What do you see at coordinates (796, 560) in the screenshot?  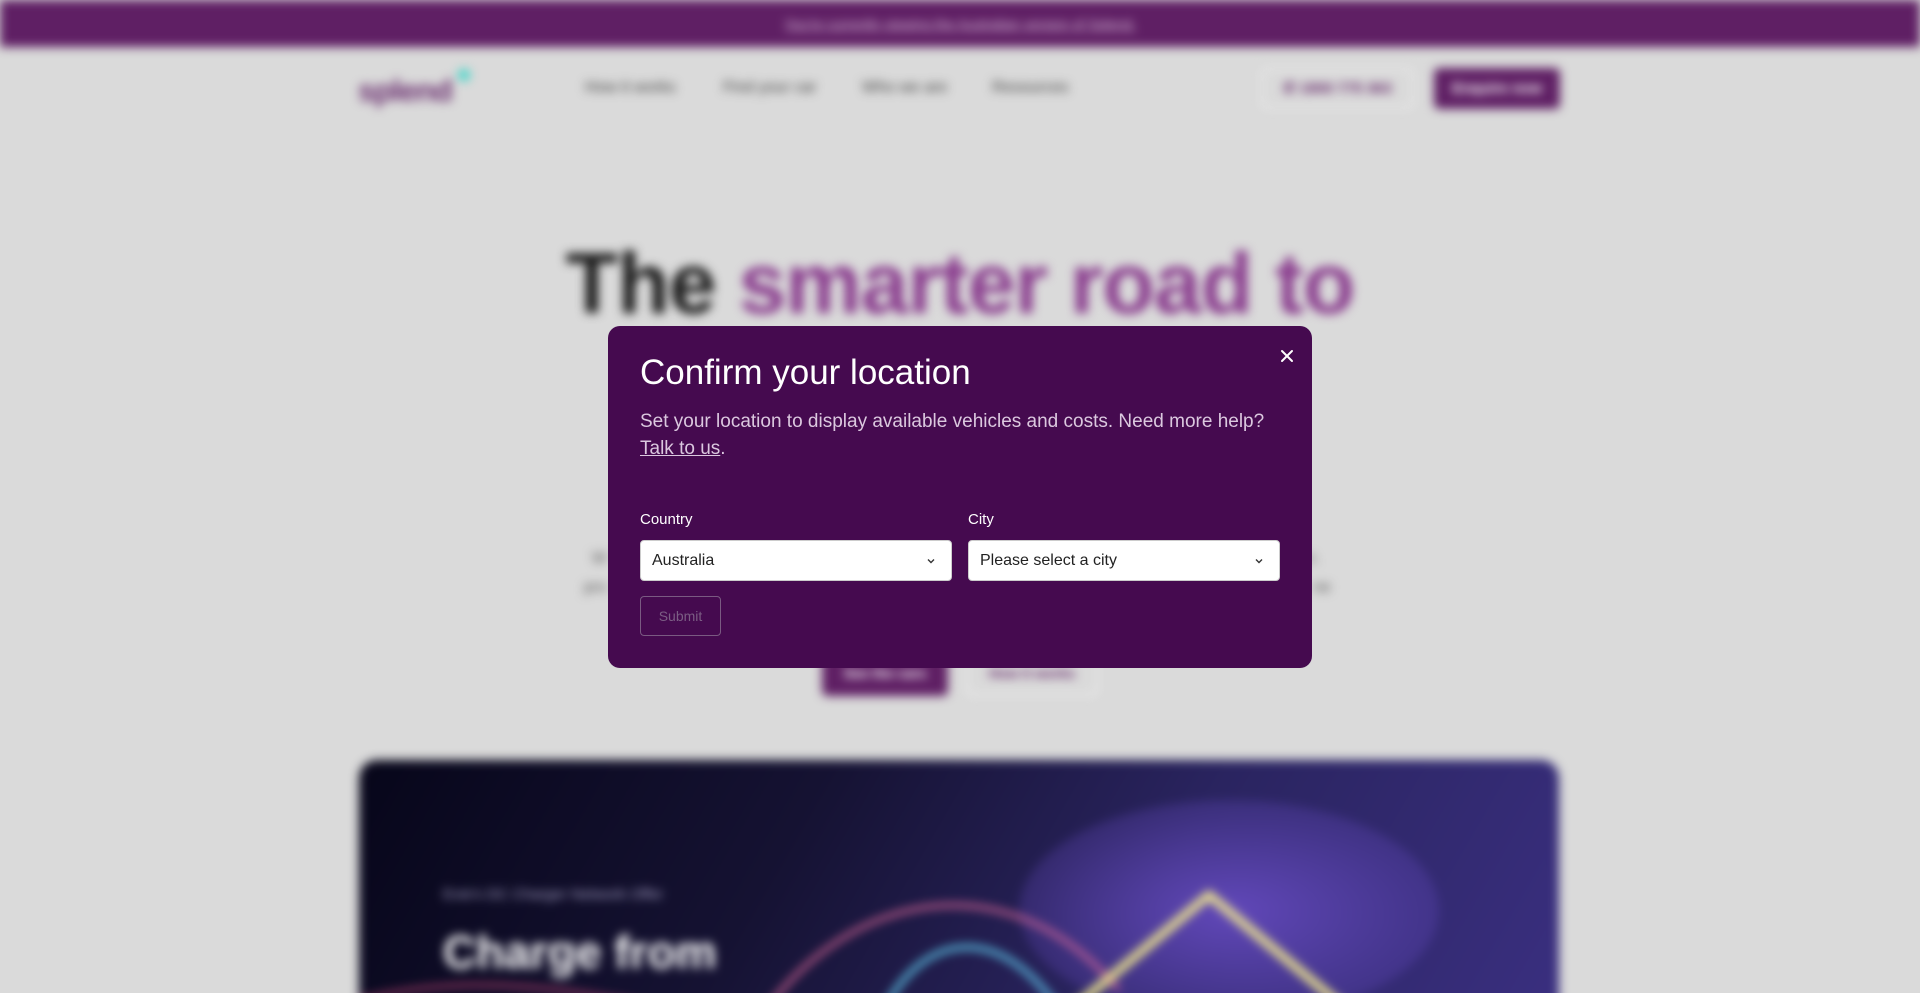 I see `country-select: Australia` at bounding box center [796, 560].